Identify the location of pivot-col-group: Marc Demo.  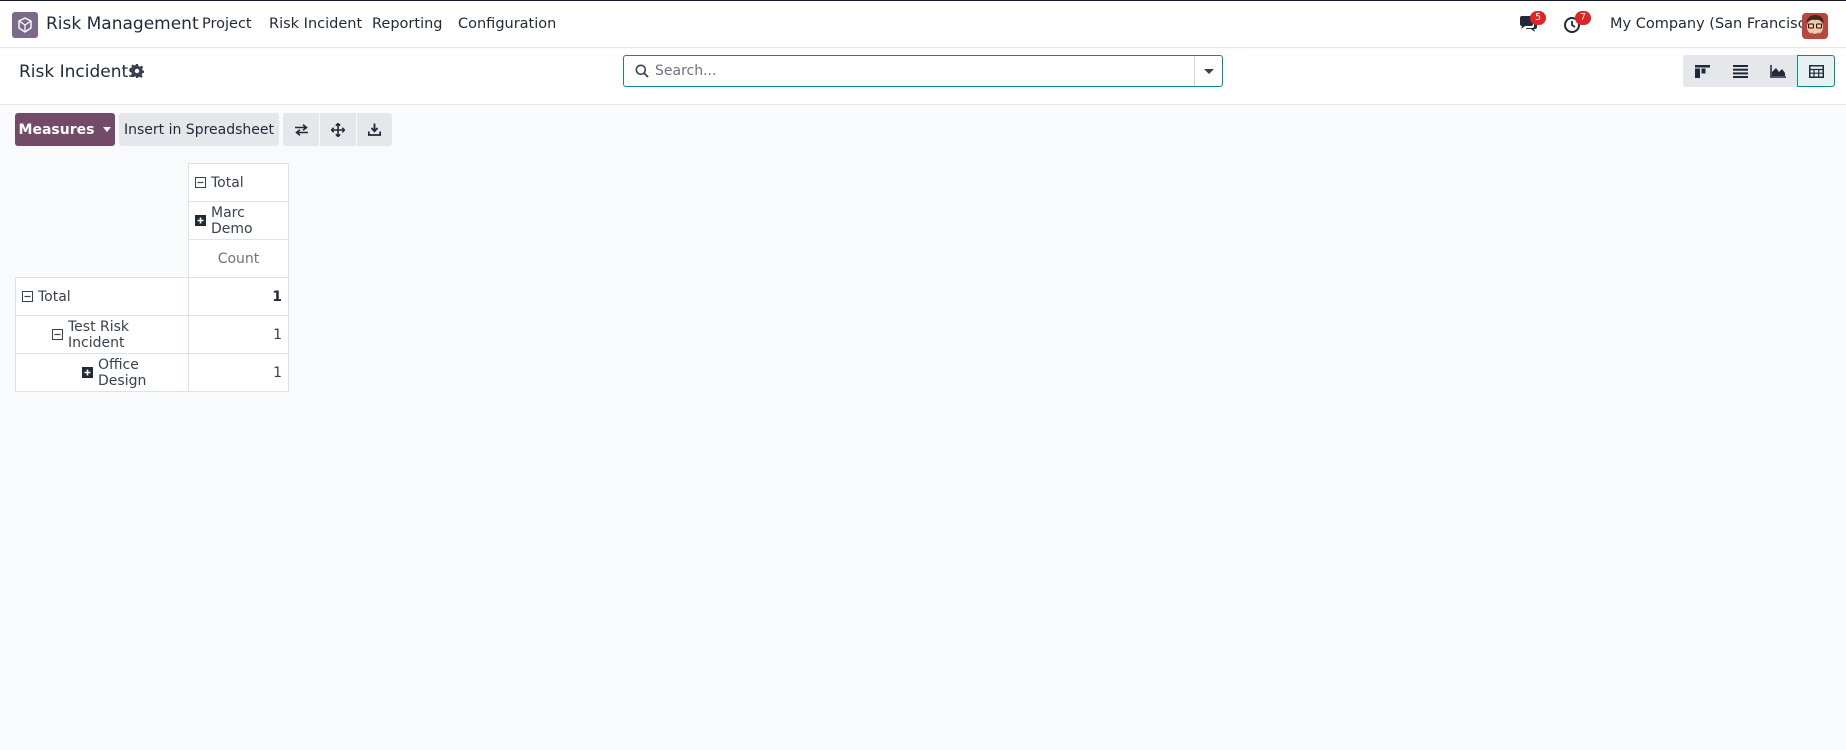
(238, 220).